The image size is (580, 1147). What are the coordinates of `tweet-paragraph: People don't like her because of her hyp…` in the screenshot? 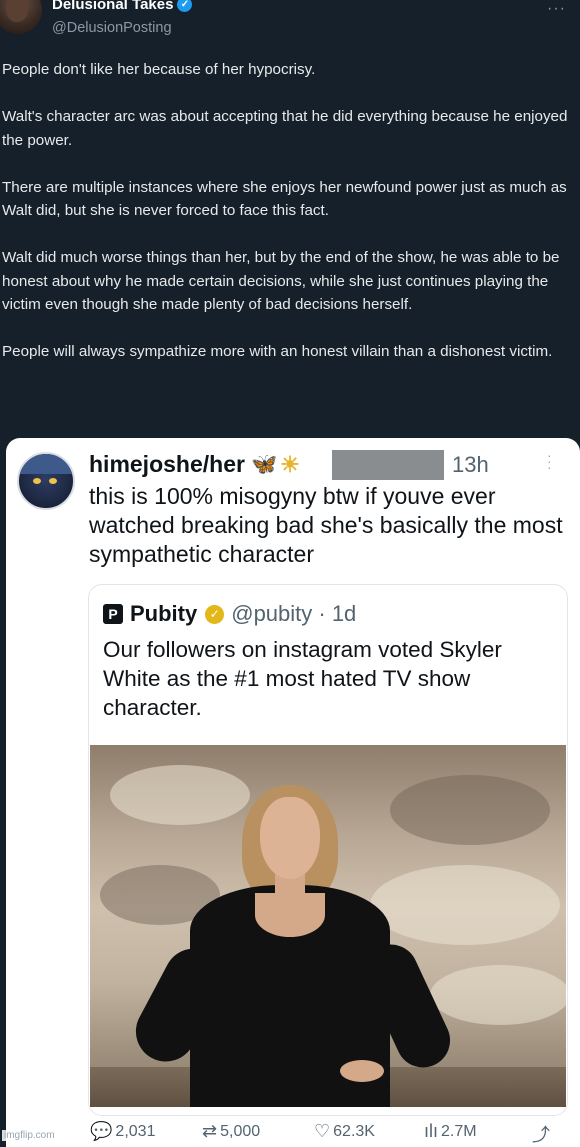 It's located at (159, 69).